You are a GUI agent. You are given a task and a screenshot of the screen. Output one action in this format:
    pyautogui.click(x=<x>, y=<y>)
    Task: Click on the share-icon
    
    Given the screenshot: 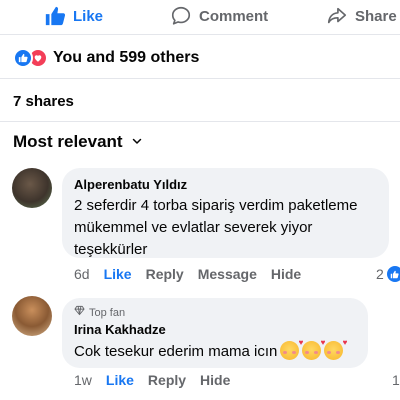 What is the action you would take?
    pyautogui.click(x=337, y=16)
    